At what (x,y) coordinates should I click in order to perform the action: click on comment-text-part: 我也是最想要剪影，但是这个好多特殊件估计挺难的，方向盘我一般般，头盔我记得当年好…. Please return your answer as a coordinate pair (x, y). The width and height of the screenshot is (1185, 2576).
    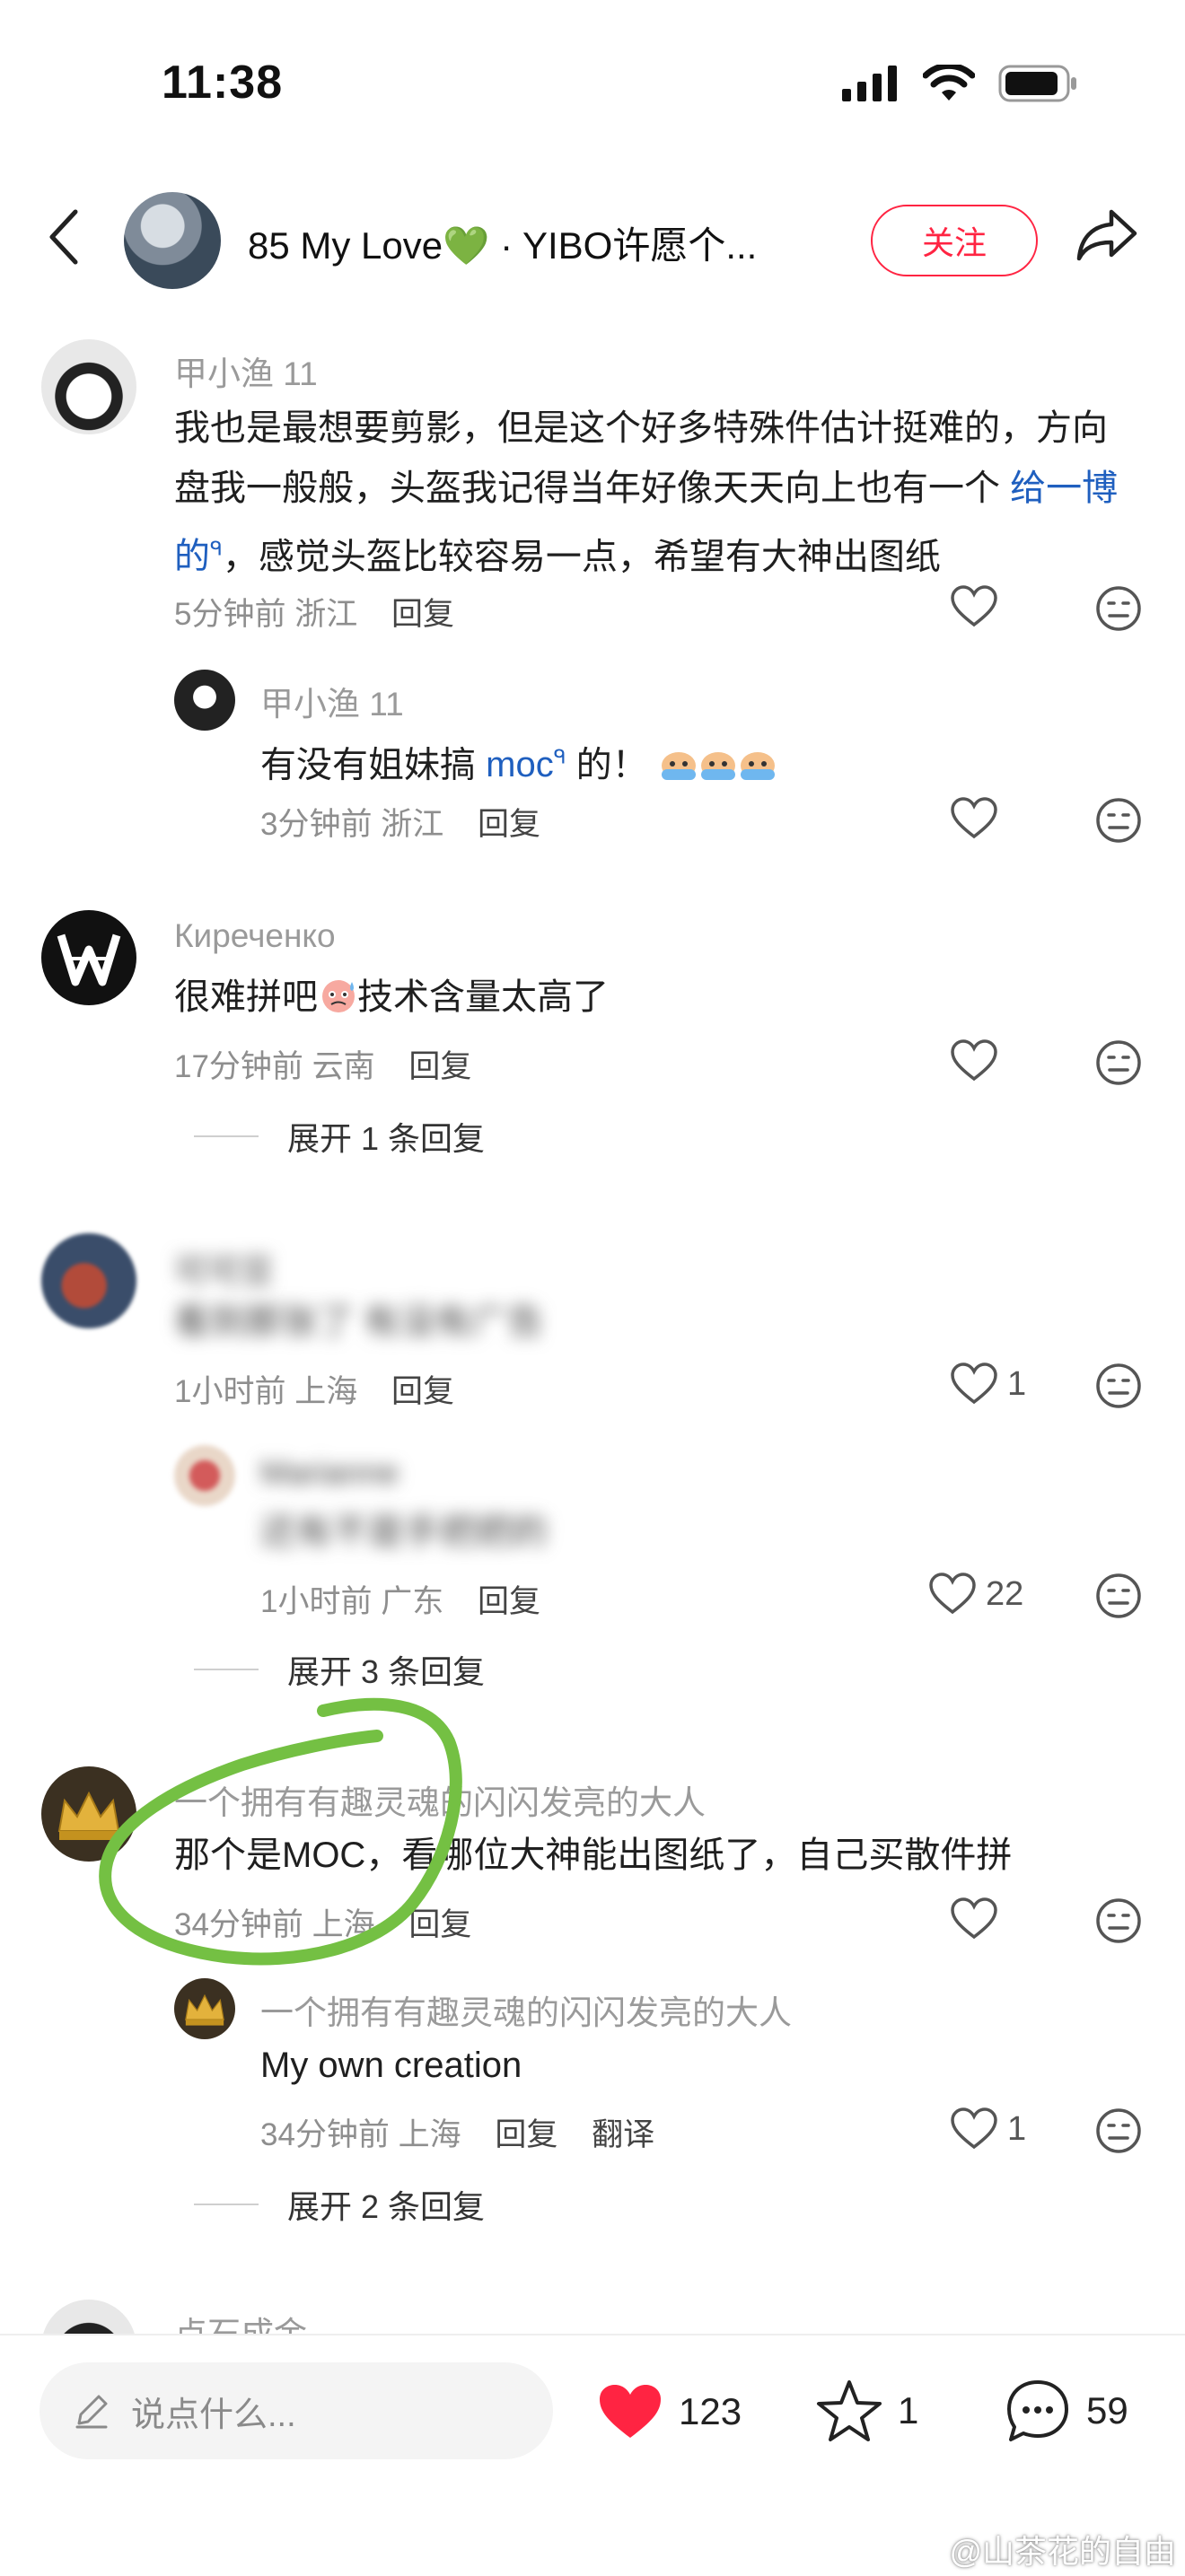
    Looking at the image, I should click on (641, 458).